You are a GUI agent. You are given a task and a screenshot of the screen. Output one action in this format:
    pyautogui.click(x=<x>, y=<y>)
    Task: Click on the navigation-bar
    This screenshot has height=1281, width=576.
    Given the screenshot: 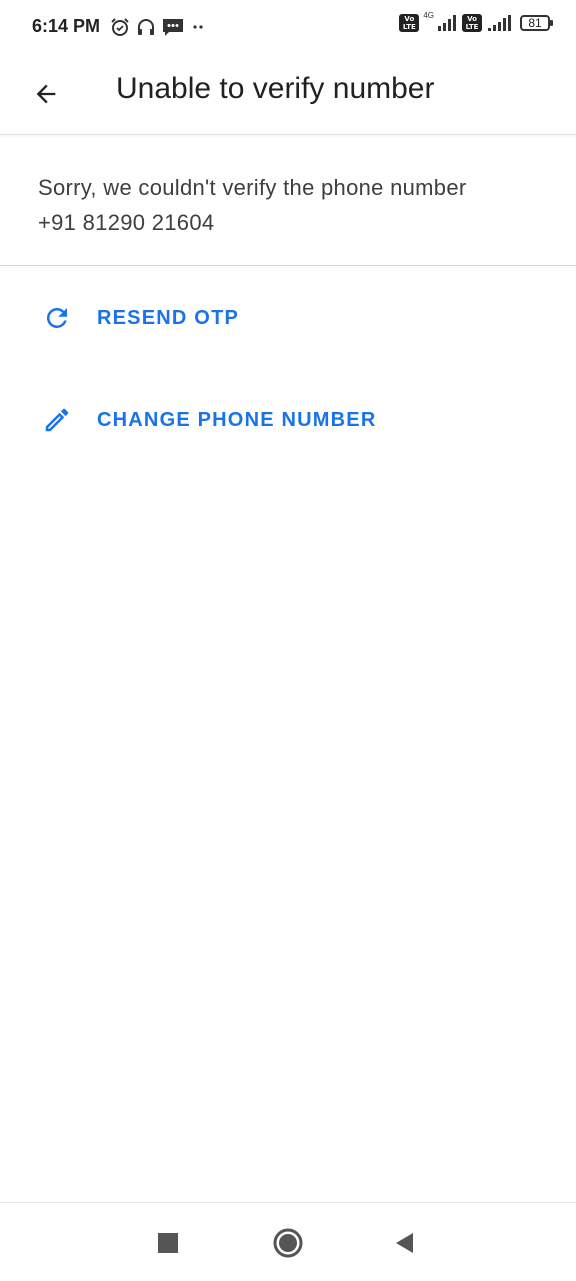 What is the action you would take?
    pyautogui.click(x=288, y=1241)
    